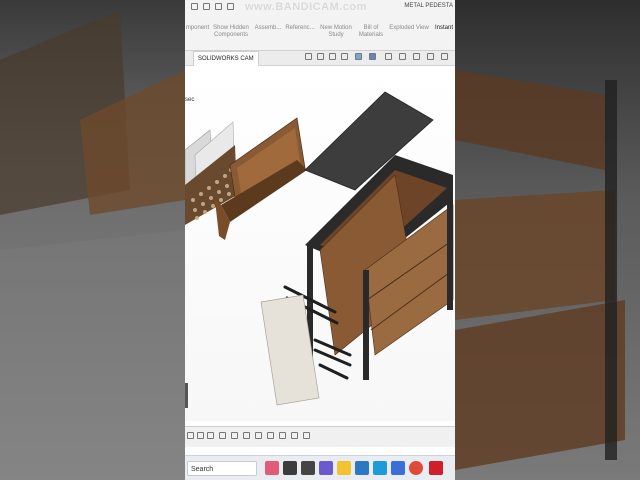 The height and width of the screenshot is (480, 640). Describe the element at coordinates (186, 395) in the screenshot. I see `viewport-edge-mark` at that location.